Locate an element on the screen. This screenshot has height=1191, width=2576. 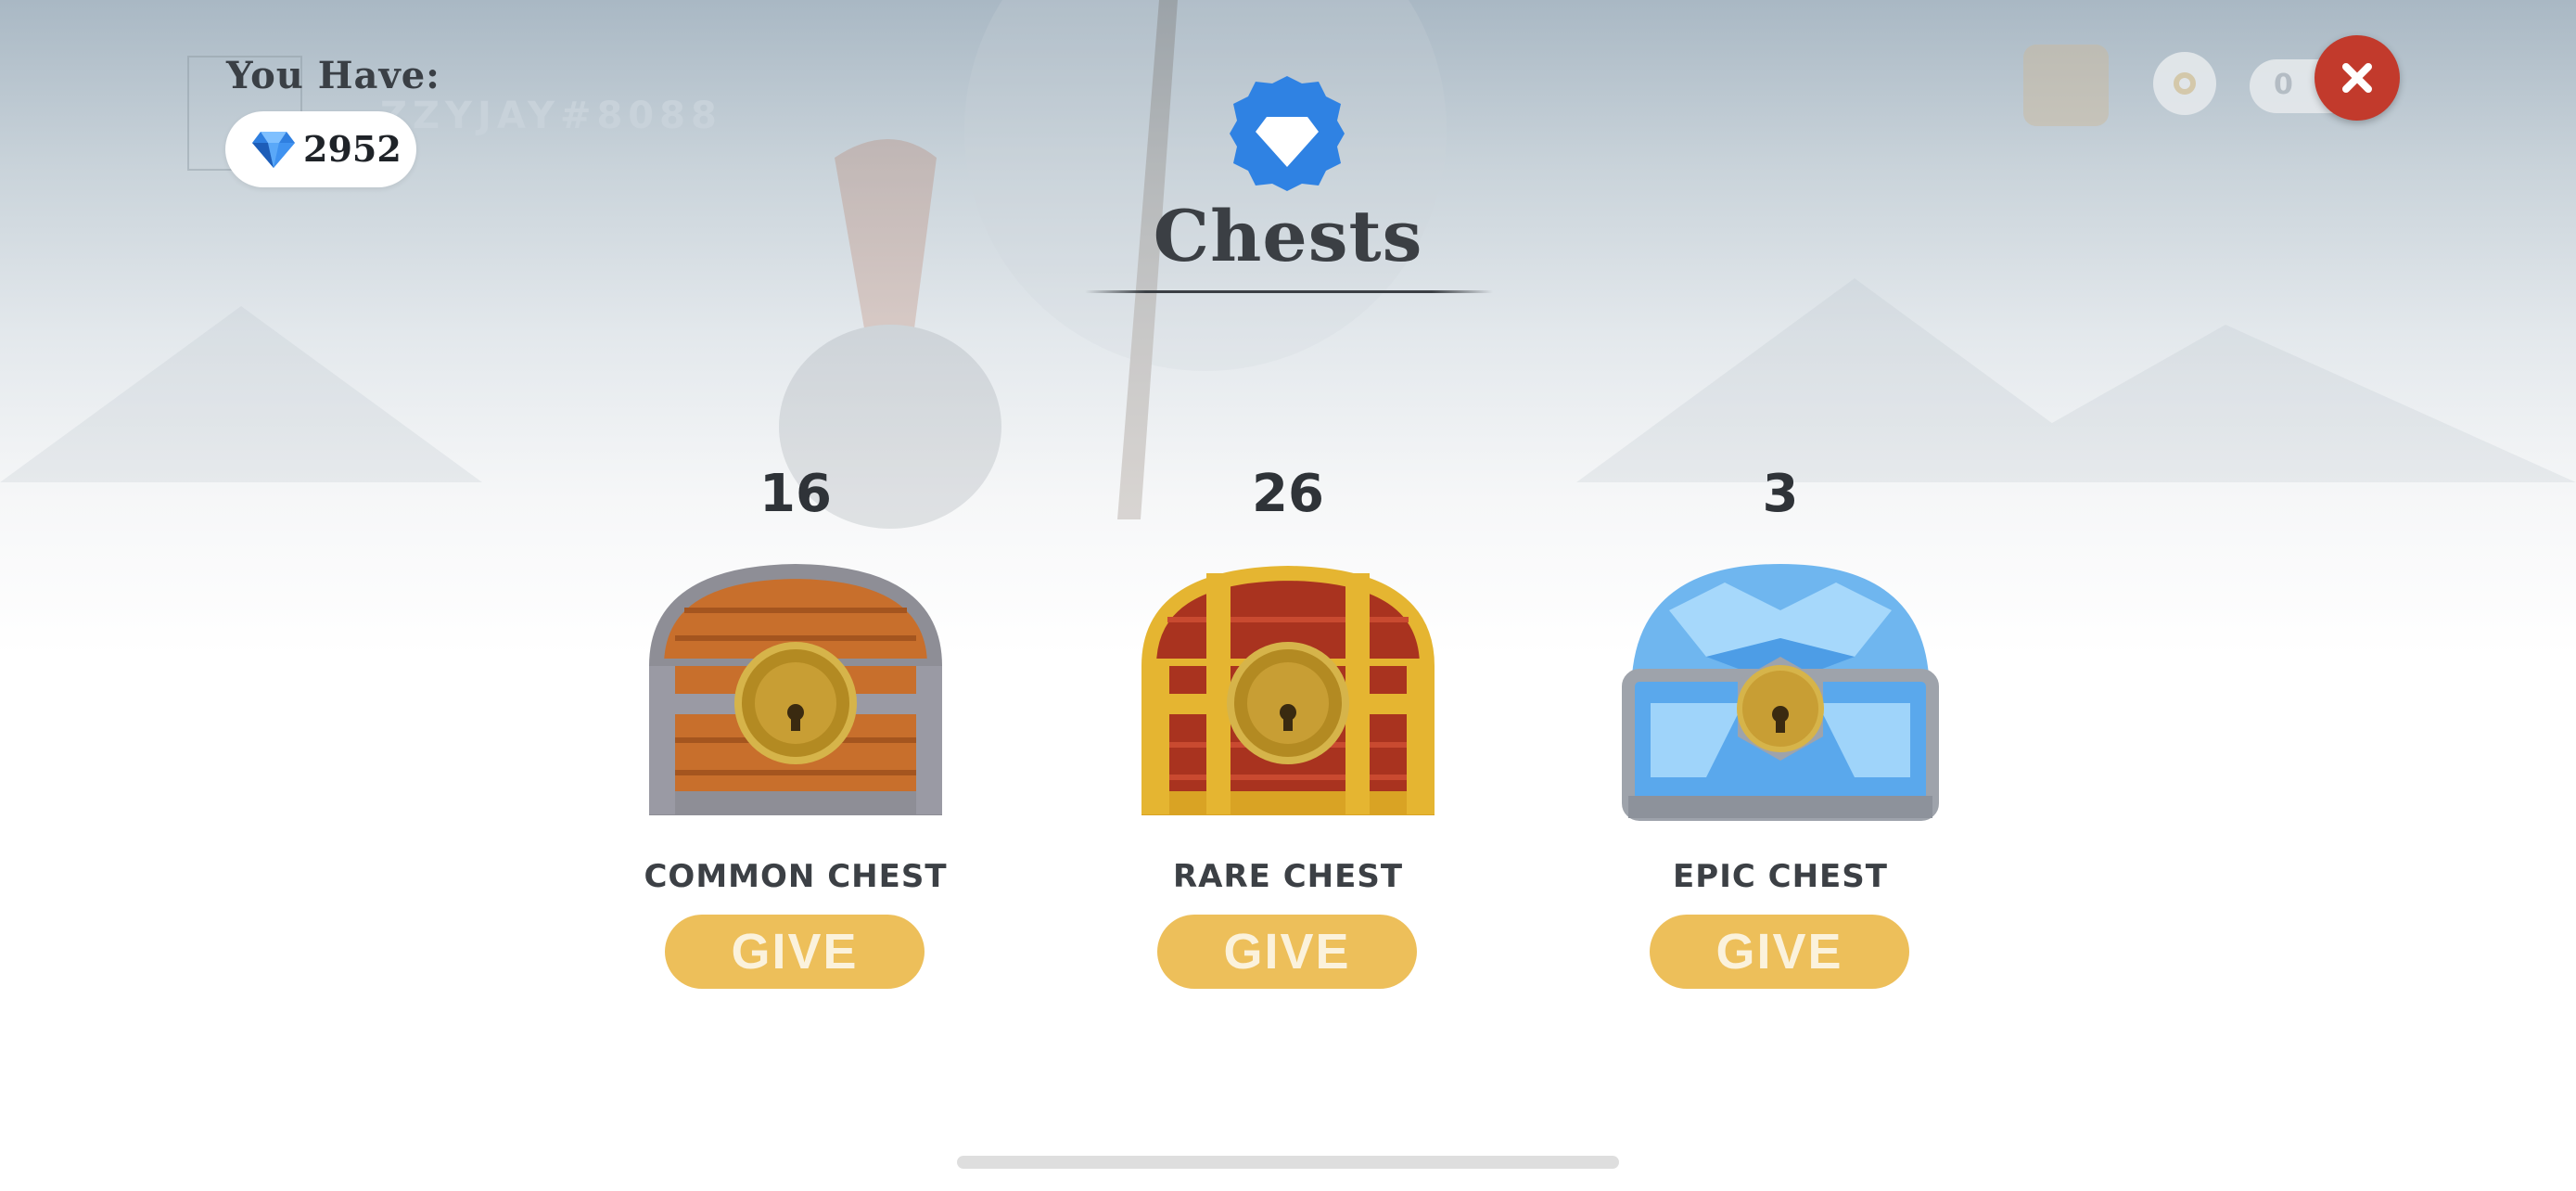
rare-chest-icon is located at coordinates (1288, 690).